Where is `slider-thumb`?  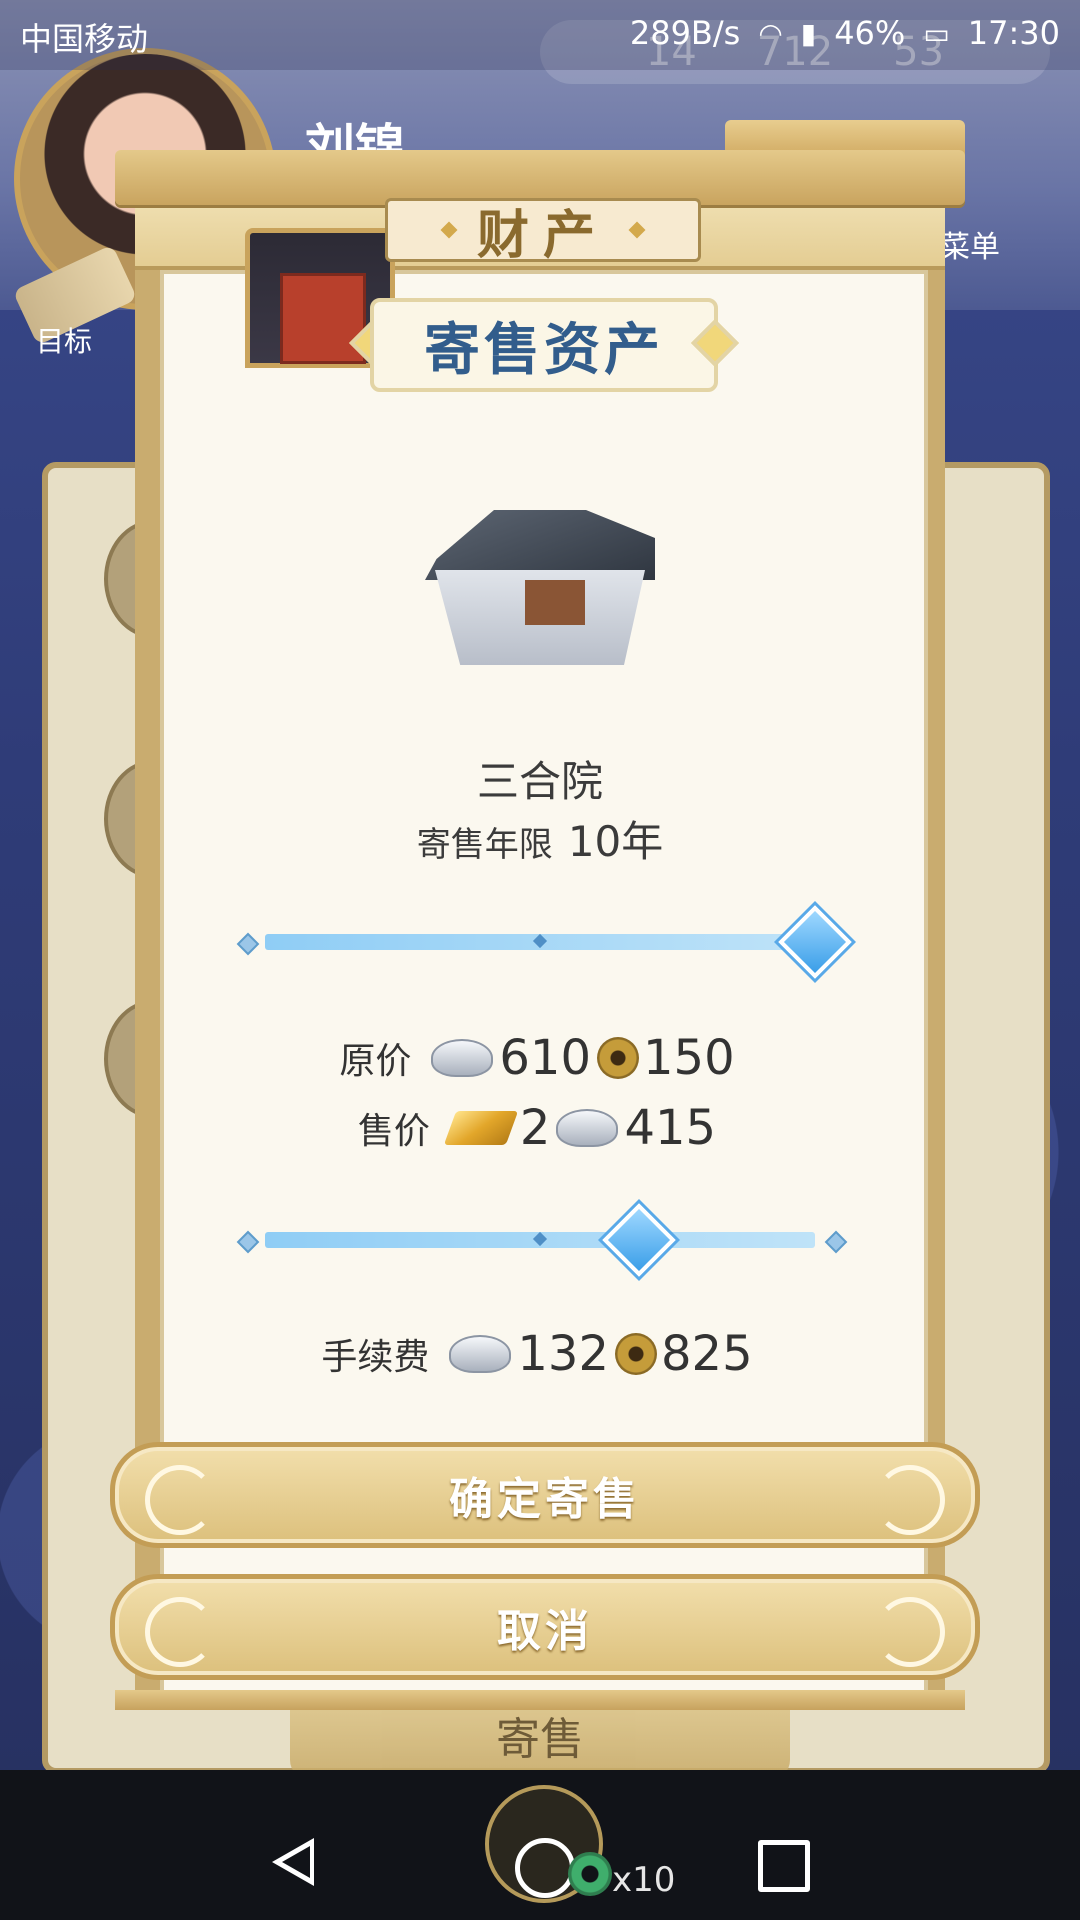
slider-thumb is located at coordinates (639, 1240).